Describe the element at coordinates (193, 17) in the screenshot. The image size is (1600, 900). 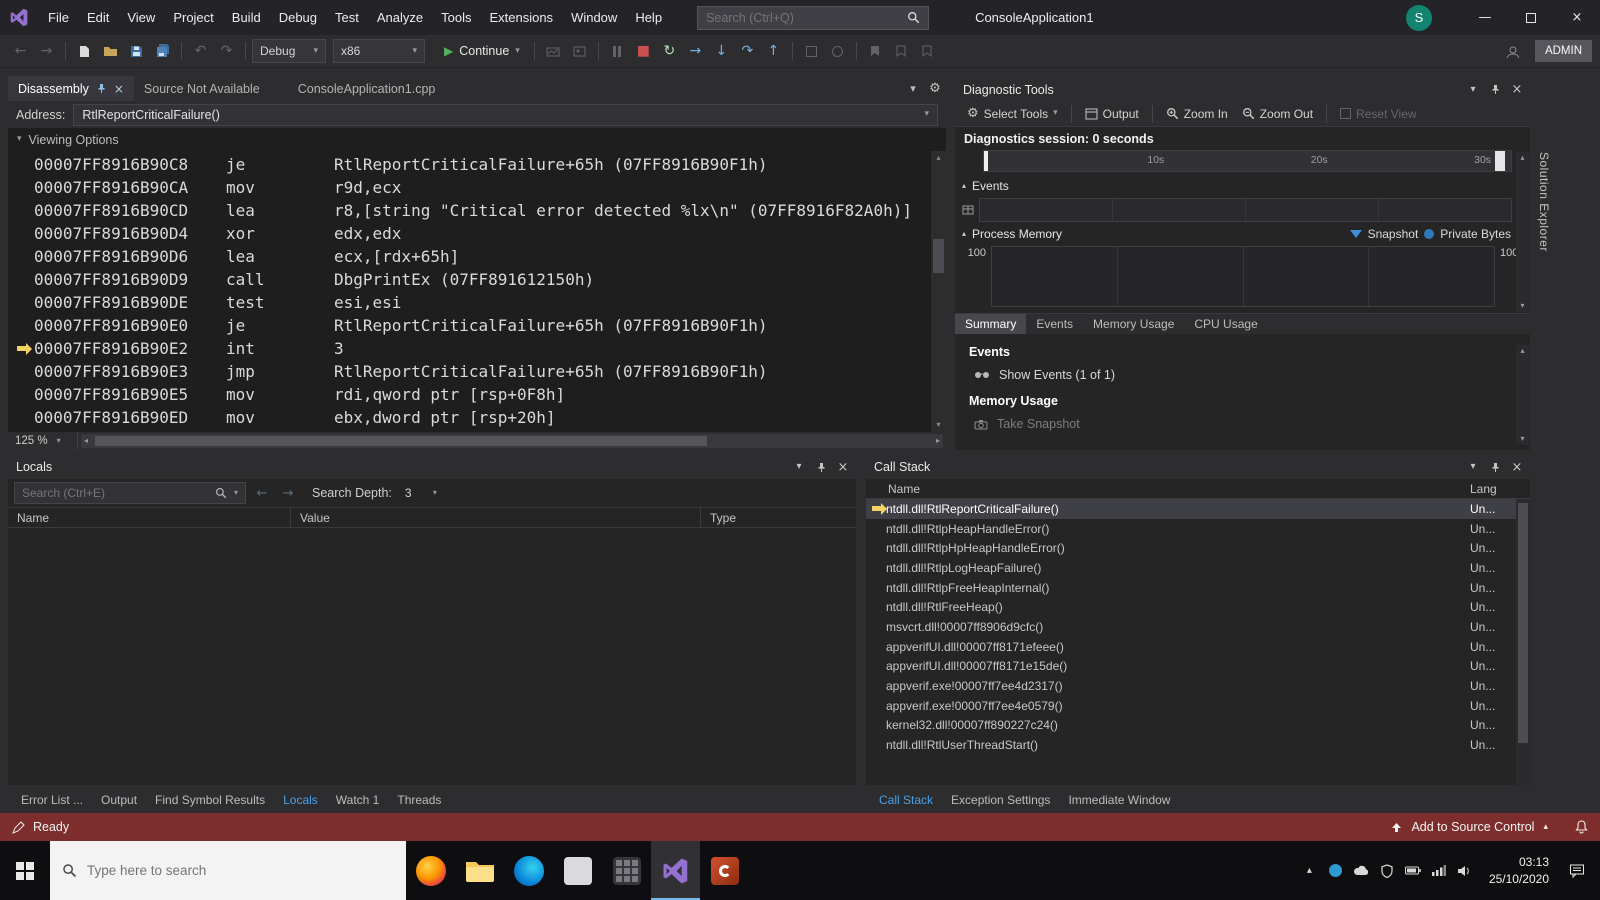
I see `menu-project: Project` at that location.